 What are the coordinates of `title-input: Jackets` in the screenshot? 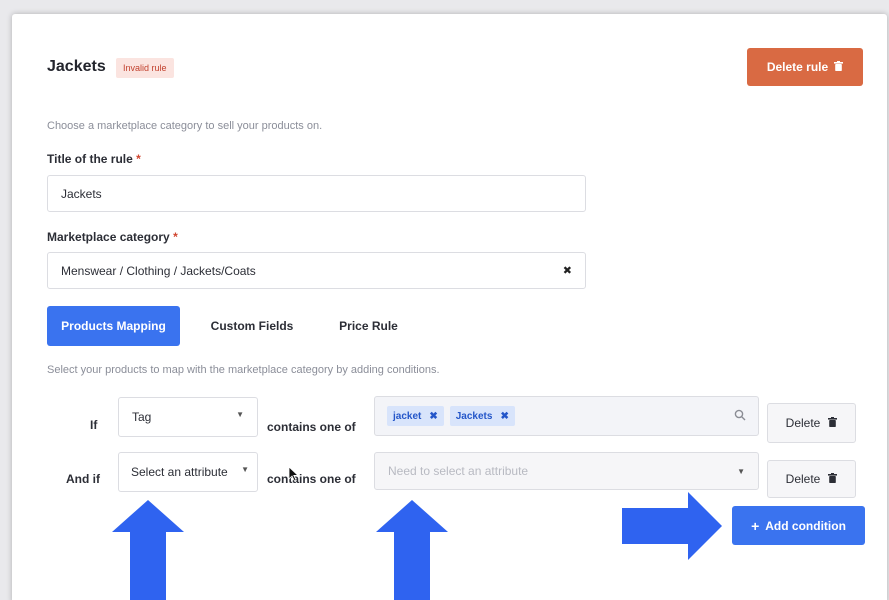 It's located at (316, 193).